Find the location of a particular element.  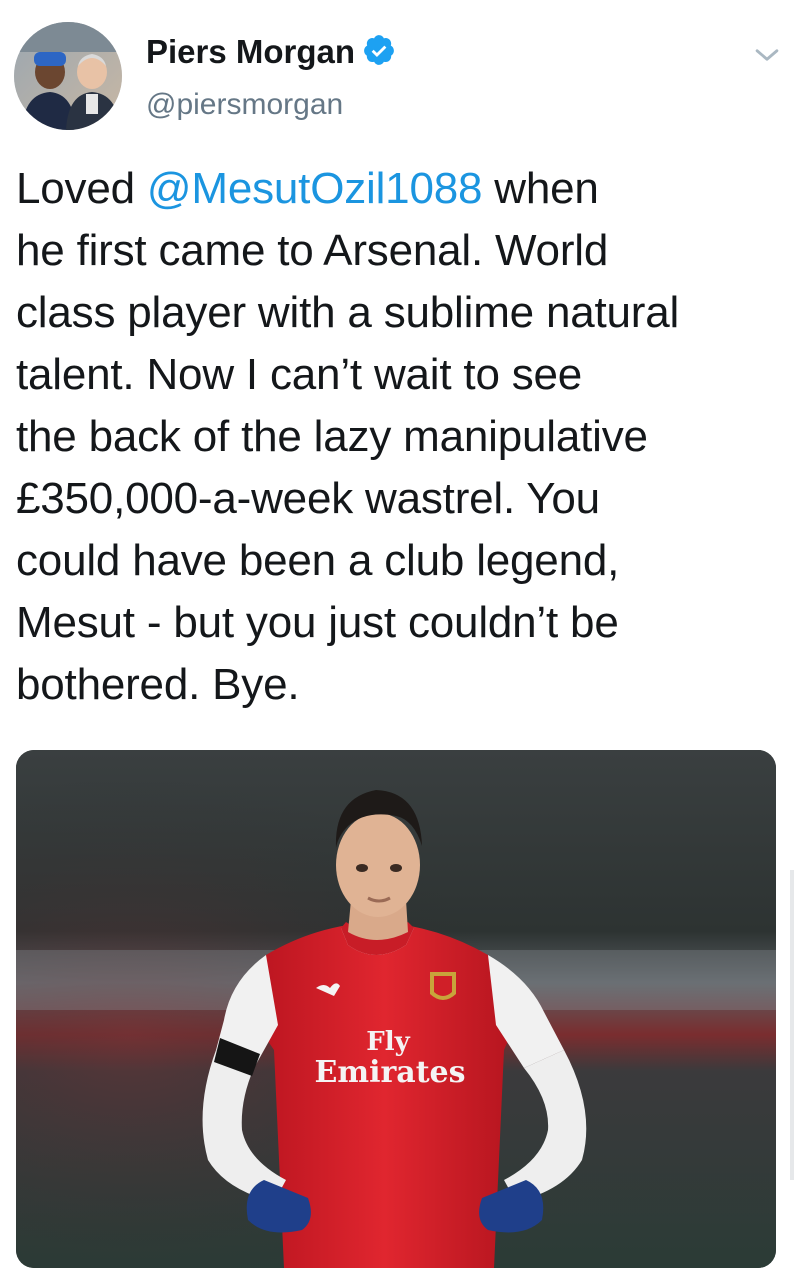

tweet-text-segment: when is located at coordinates (540, 188).